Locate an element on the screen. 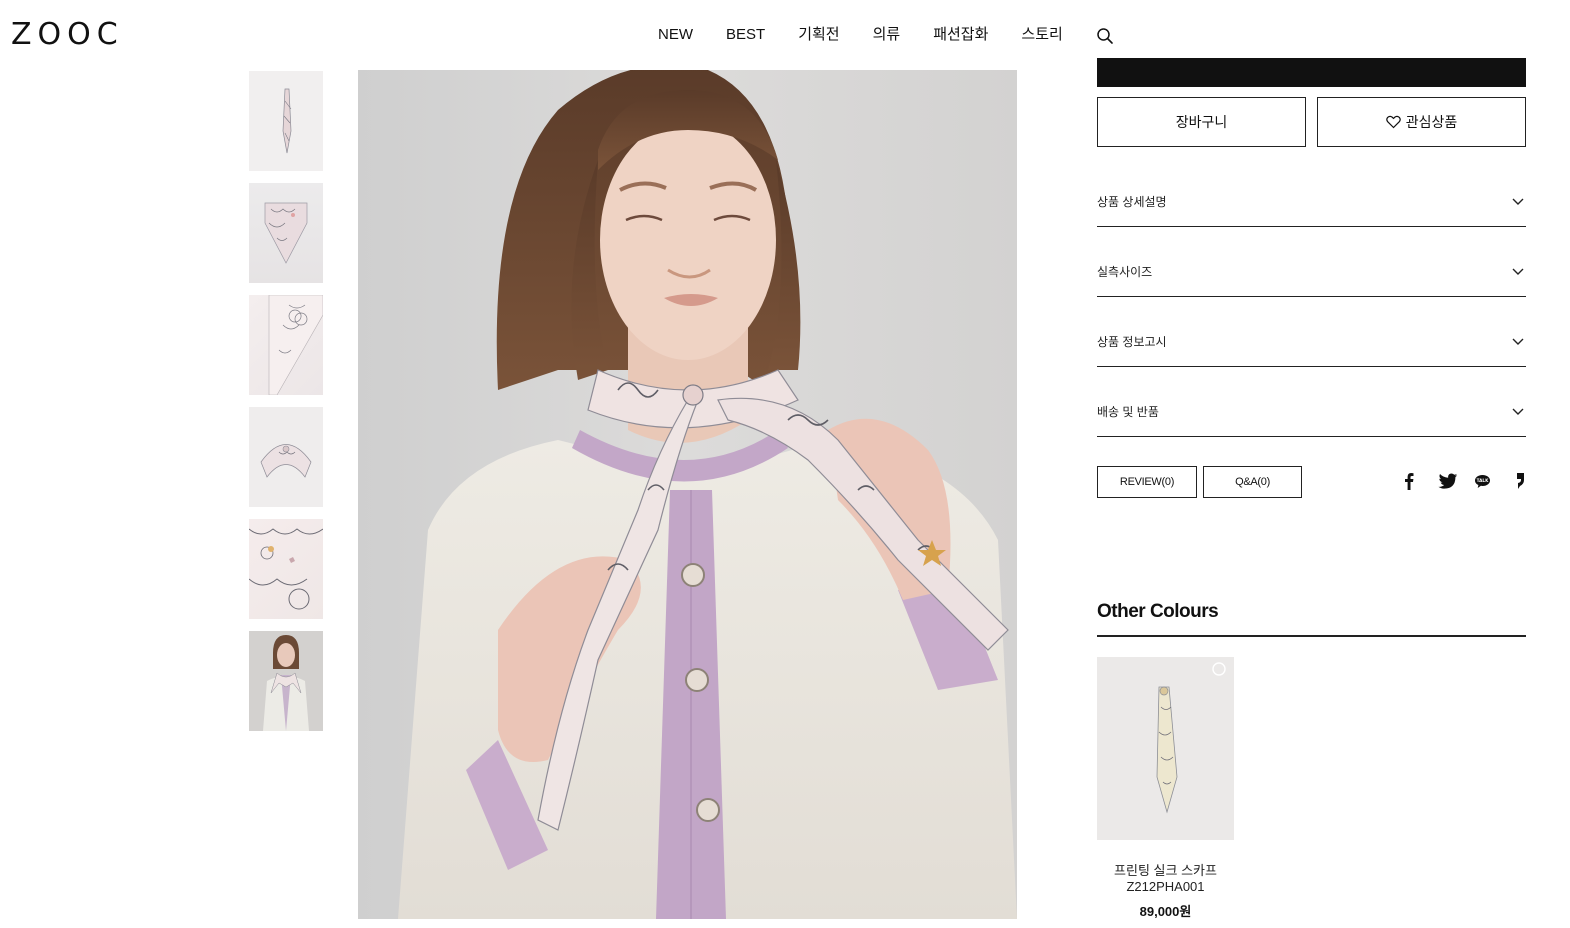 This screenshot has height=928, width=1570. divider is located at coordinates (1311, 636).